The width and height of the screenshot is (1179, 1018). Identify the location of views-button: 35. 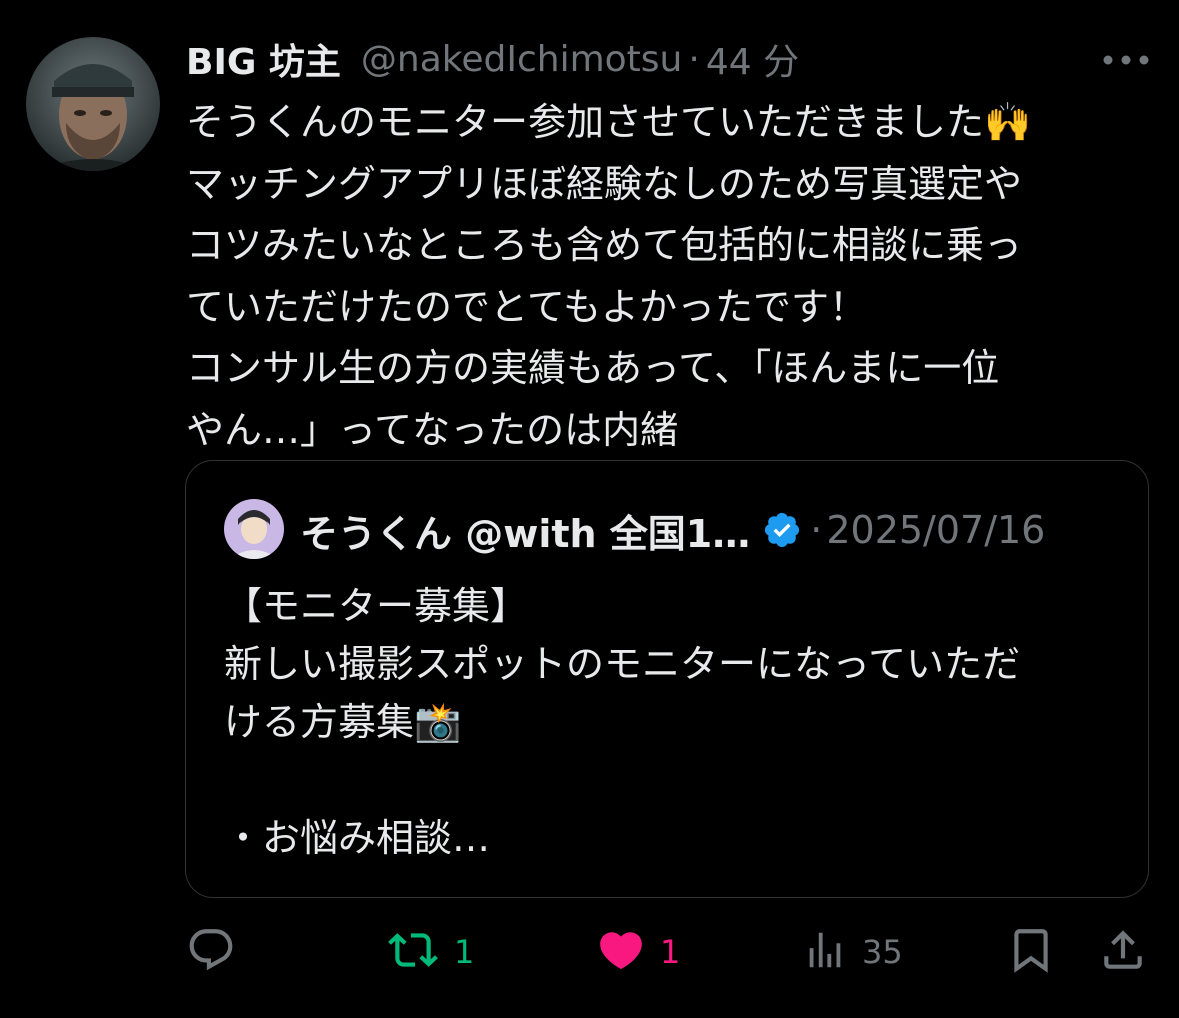
(852, 952).